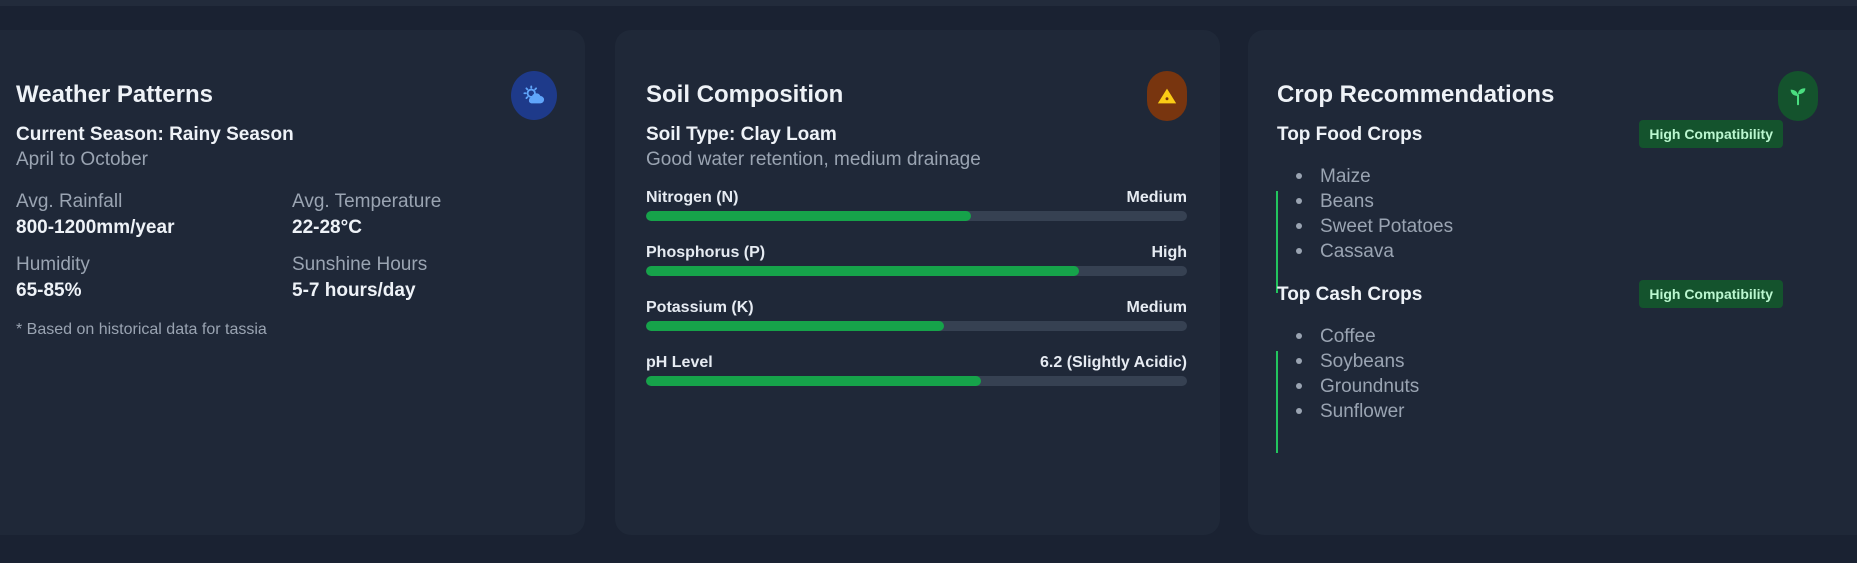 This screenshot has height=563, width=1857. Describe the element at coordinates (114, 94) in the screenshot. I see `weather-card-title: Weather Patterns` at that location.